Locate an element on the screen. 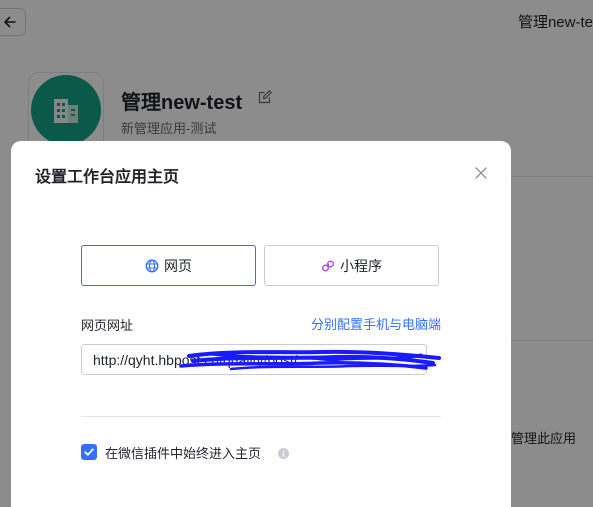  url-input is located at coordinates (254, 359).